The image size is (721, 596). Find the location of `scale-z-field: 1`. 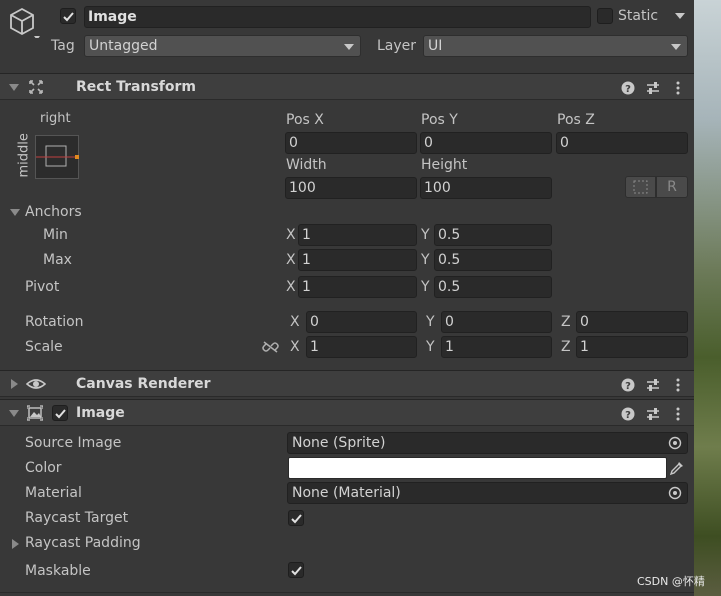

scale-z-field: 1 is located at coordinates (632, 347).